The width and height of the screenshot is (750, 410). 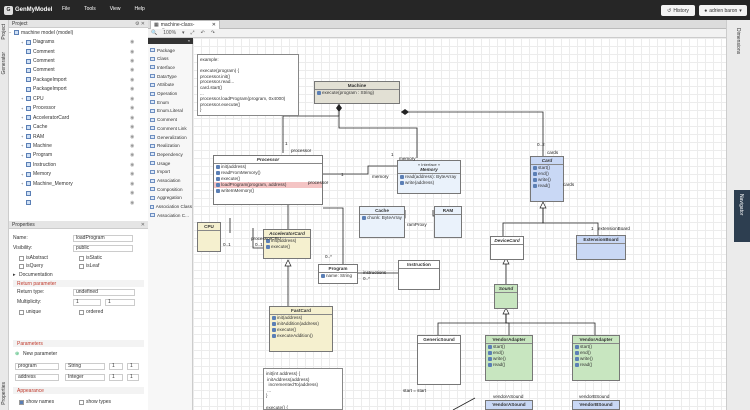 What do you see at coordinates (338, 274) in the screenshot?
I see `class-program: Program name: String` at bounding box center [338, 274].